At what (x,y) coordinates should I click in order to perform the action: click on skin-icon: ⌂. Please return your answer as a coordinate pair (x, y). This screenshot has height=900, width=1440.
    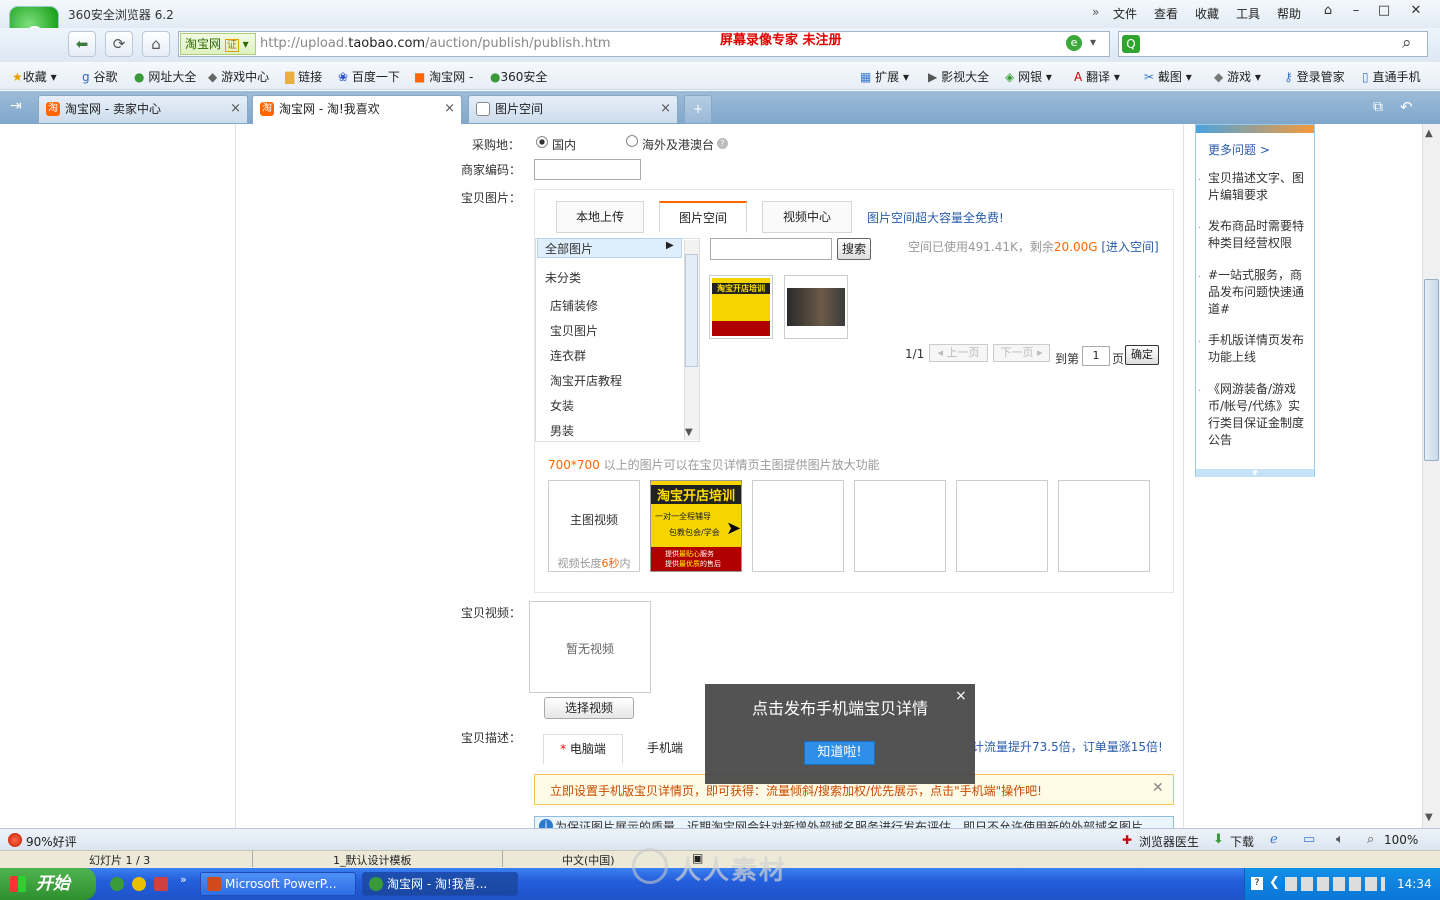
    Looking at the image, I should click on (1328, 12).